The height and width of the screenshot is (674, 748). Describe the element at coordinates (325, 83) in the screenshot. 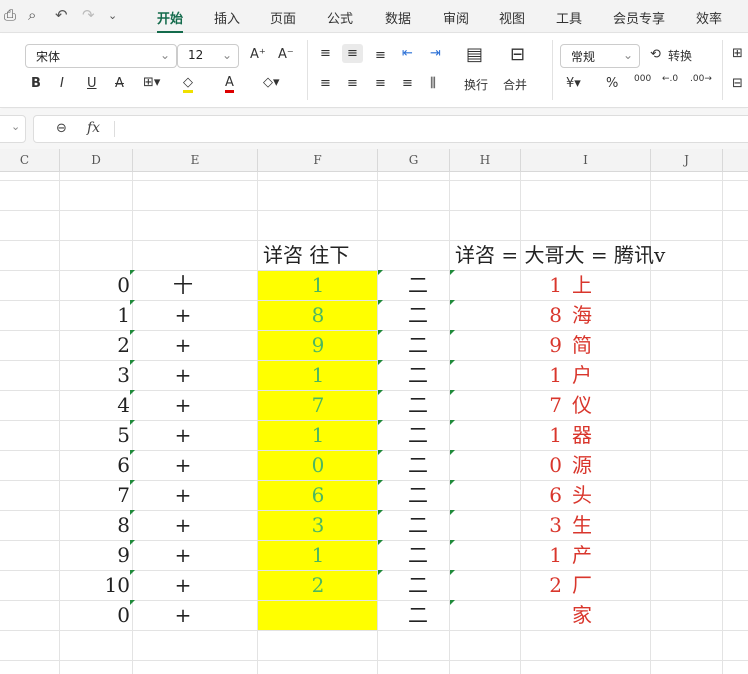

I see `align-left-icon: ≡` at that location.